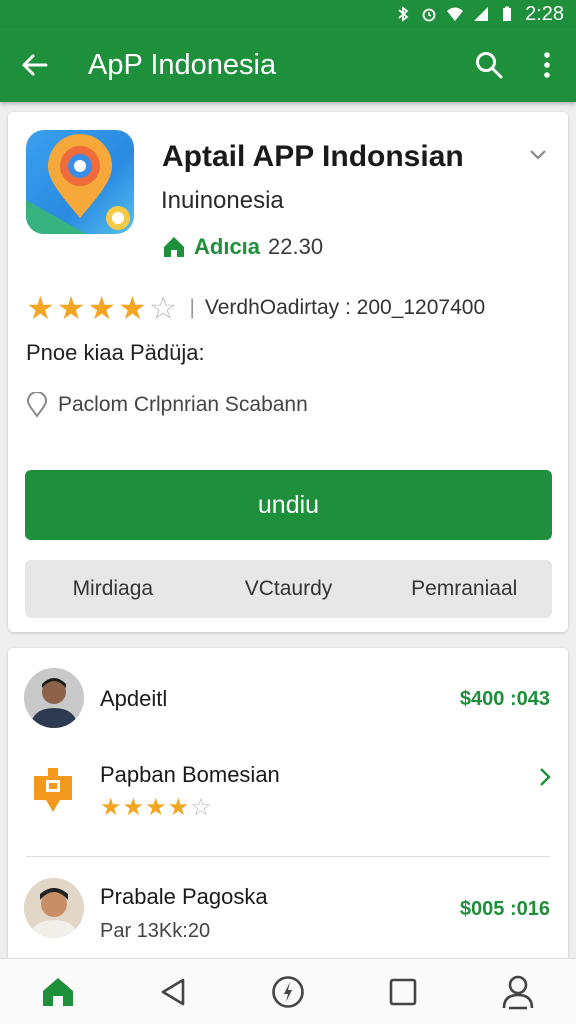 Image resolution: width=576 pixels, height=1024 pixels. I want to click on wifi-icon, so click(455, 14).